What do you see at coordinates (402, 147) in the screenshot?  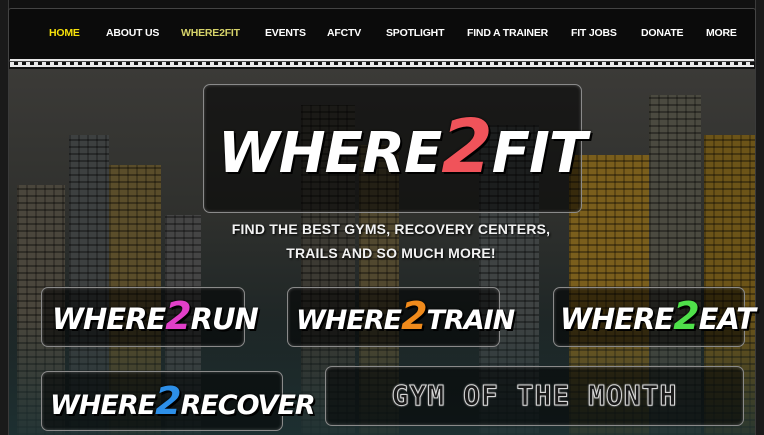 I see `where2fit-logo: WHERE2FIT` at bounding box center [402, 147].